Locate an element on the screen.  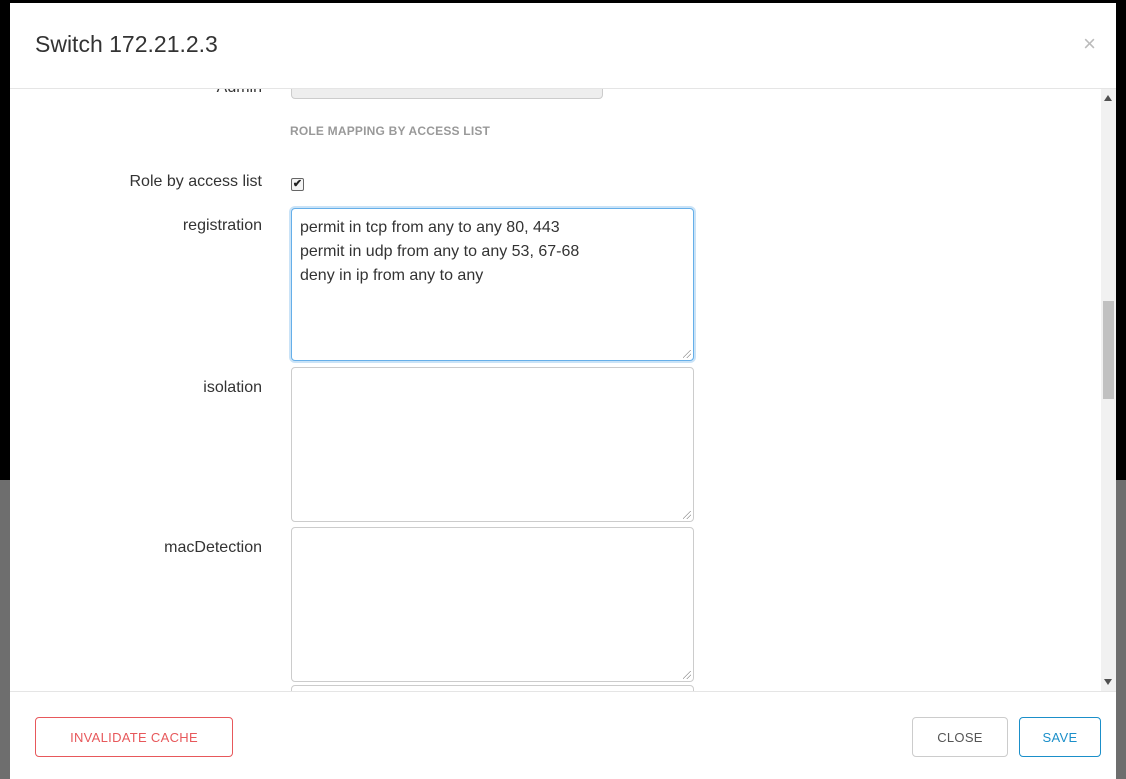
role-by-access-list-label: Role by access list is located at coordinates (196, 181).